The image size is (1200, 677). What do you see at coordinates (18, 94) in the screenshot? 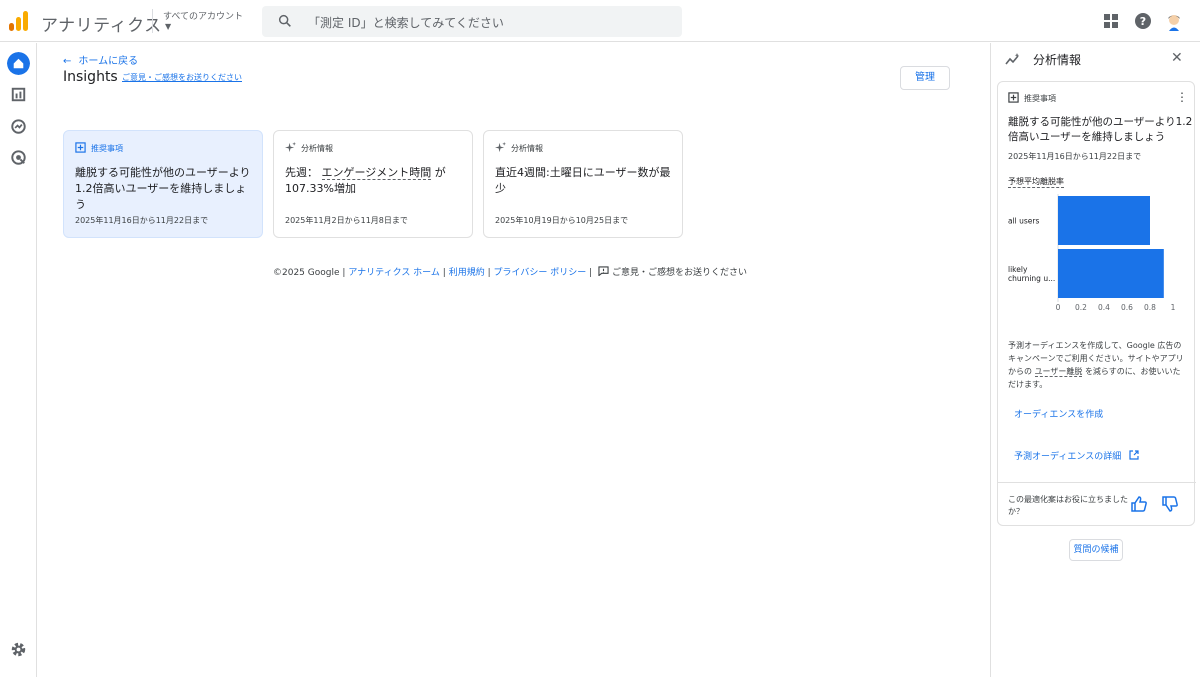
I see `reports-icon` at bounding box center [18, 94].